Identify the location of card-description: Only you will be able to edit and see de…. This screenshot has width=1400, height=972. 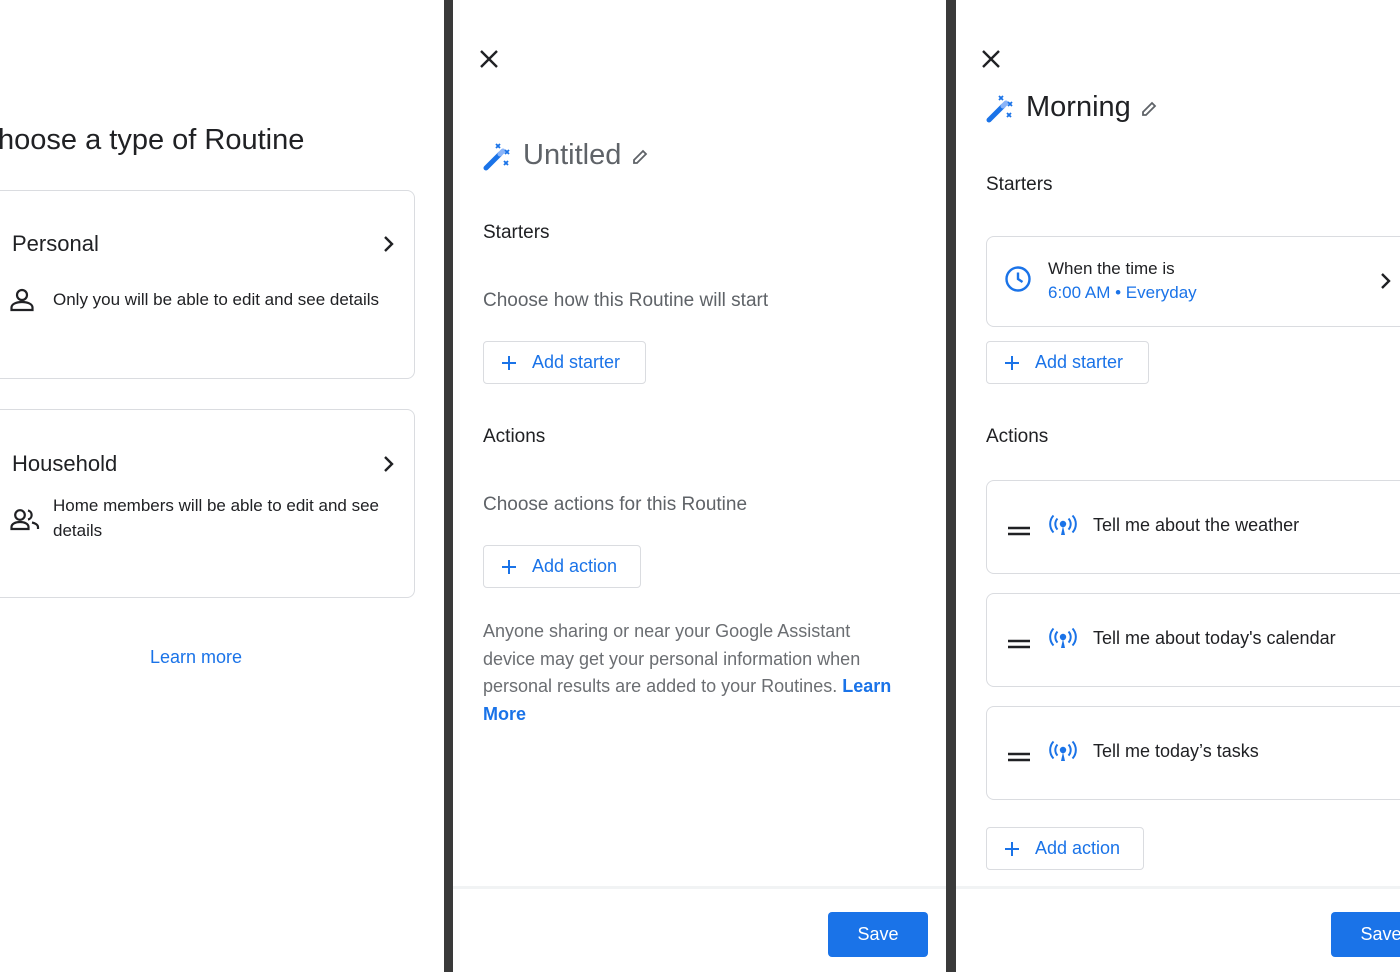
(216, 299).